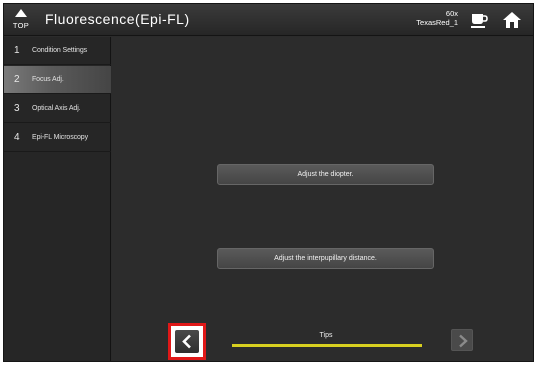 This screenshot has height=365, width=537. I want to click on cup-icon, so click(479, 21).